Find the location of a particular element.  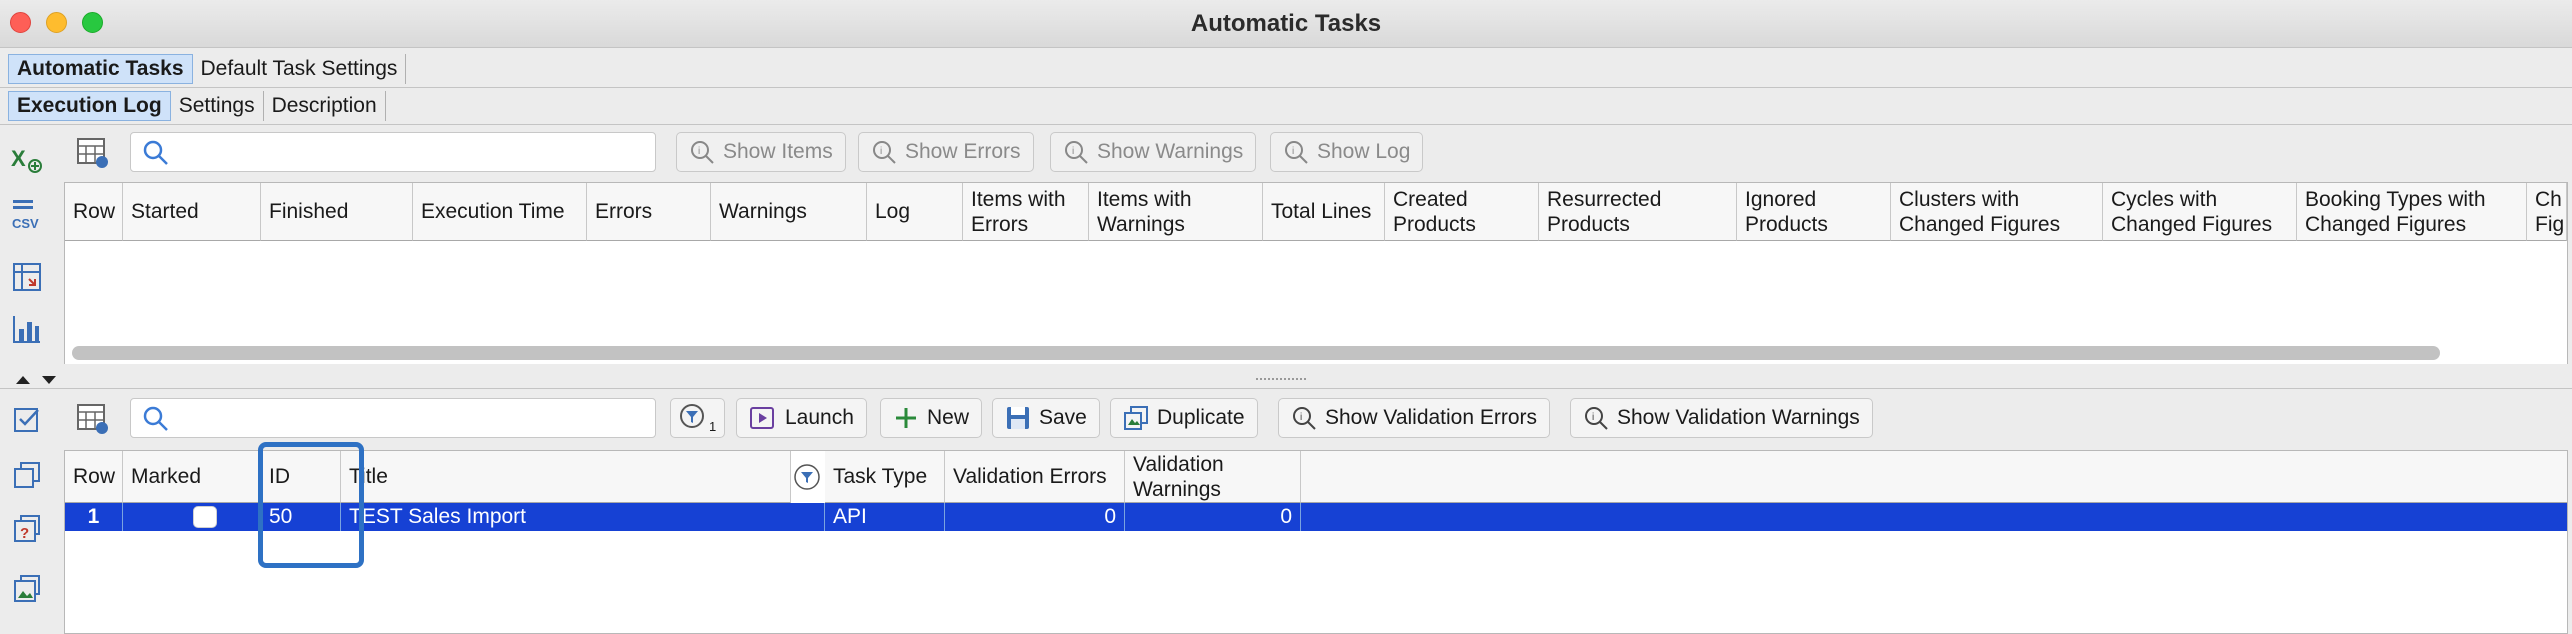

export-excel-icon: X is located at coordinates (27, 160).